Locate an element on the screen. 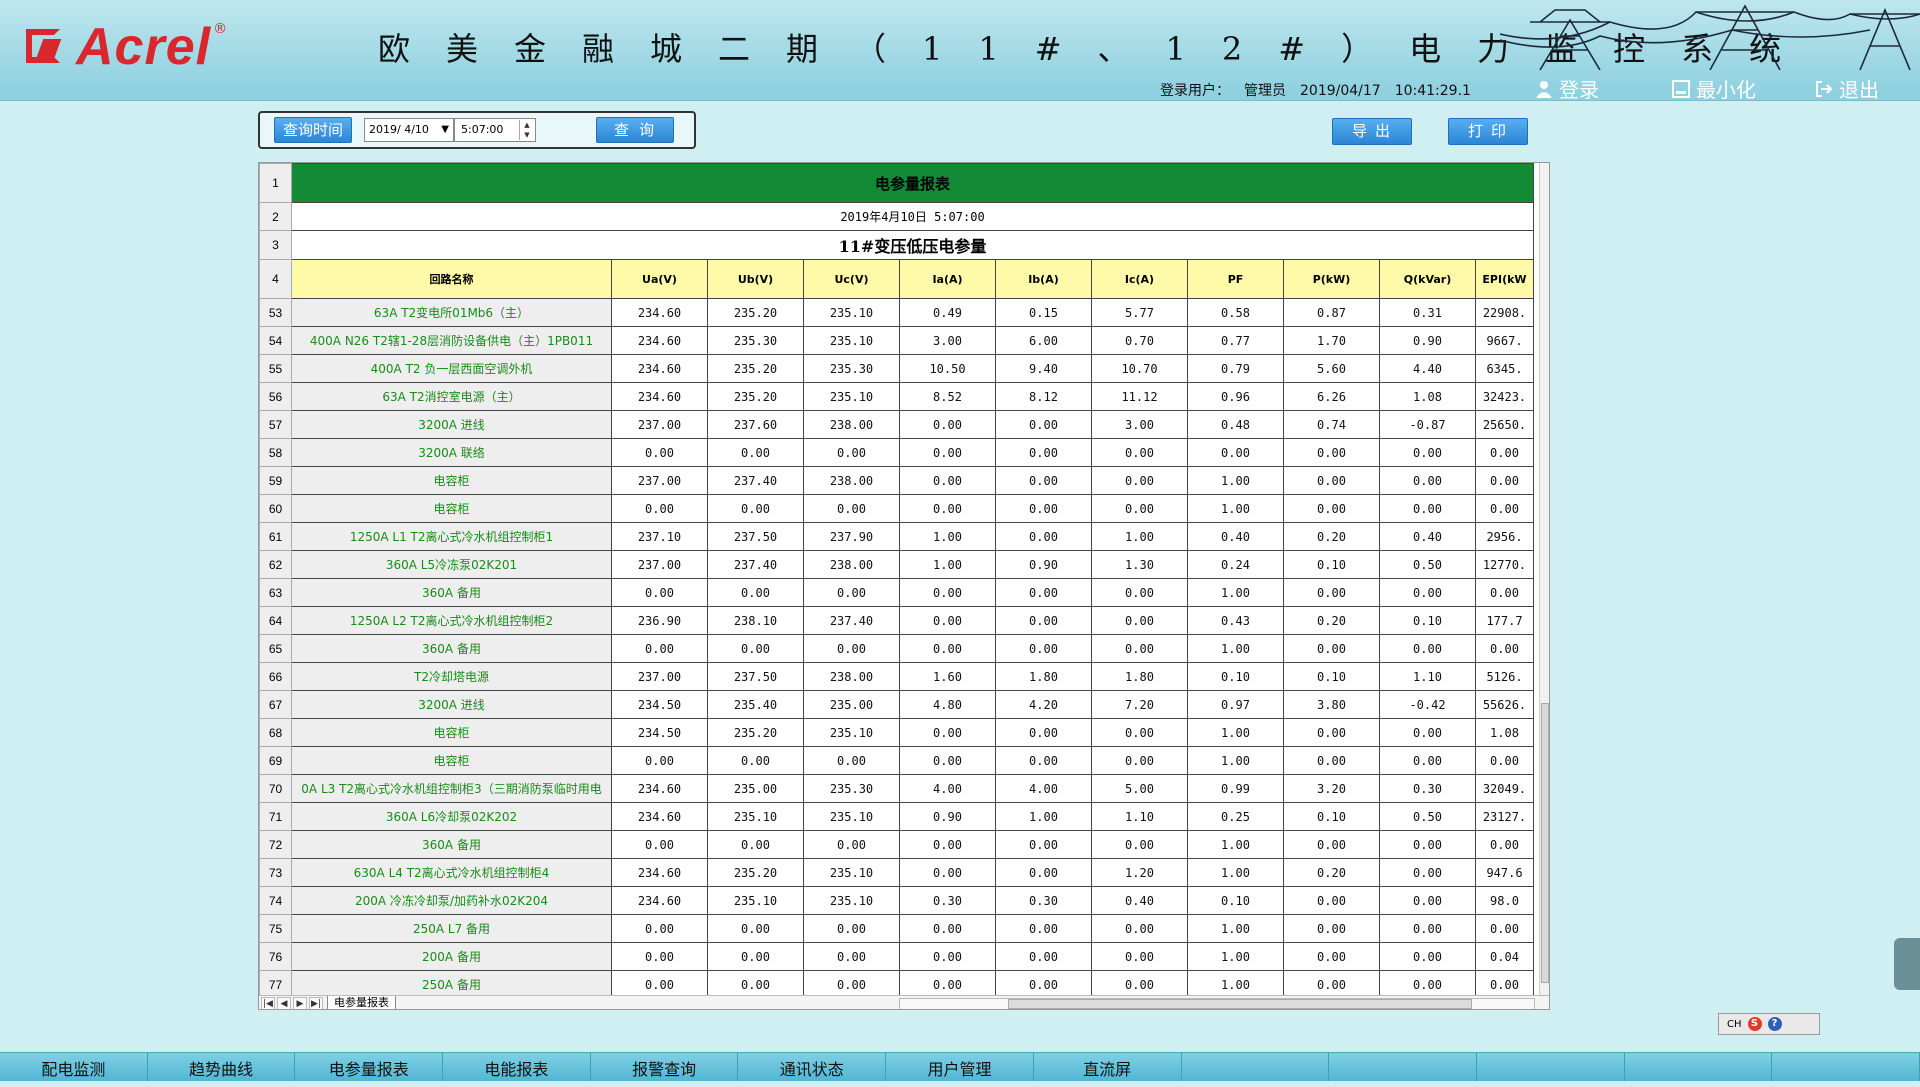 The width and height of the screenshot is (1920, 1087). time-spinner: ▲ ▼ is located at coordinates (526, 130).